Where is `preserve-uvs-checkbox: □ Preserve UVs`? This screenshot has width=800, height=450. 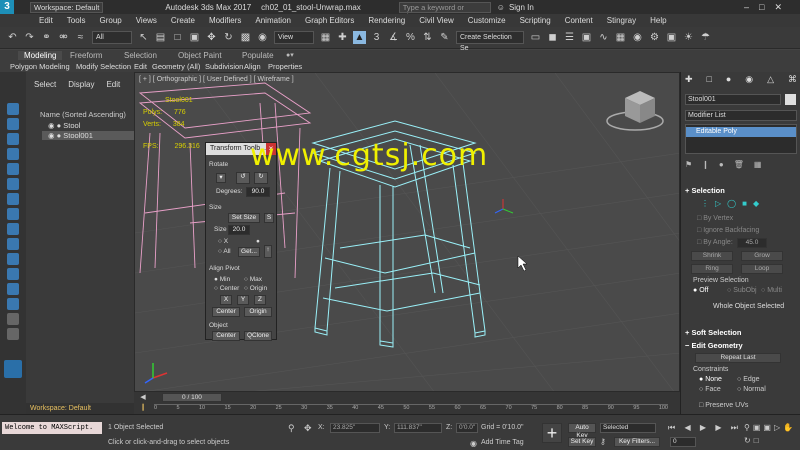 preserve-uvs-checkbox: □ Preserve UVs is located at coordinates (723, 405).